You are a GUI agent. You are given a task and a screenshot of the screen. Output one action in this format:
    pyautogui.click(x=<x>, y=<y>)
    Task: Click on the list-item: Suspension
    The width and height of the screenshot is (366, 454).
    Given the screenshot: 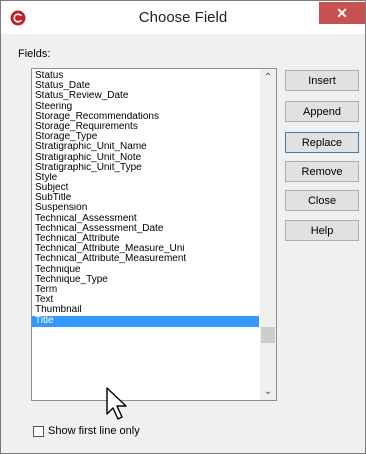 What is the action you would take?
    pyautogui.click(x=145, y=208)
    